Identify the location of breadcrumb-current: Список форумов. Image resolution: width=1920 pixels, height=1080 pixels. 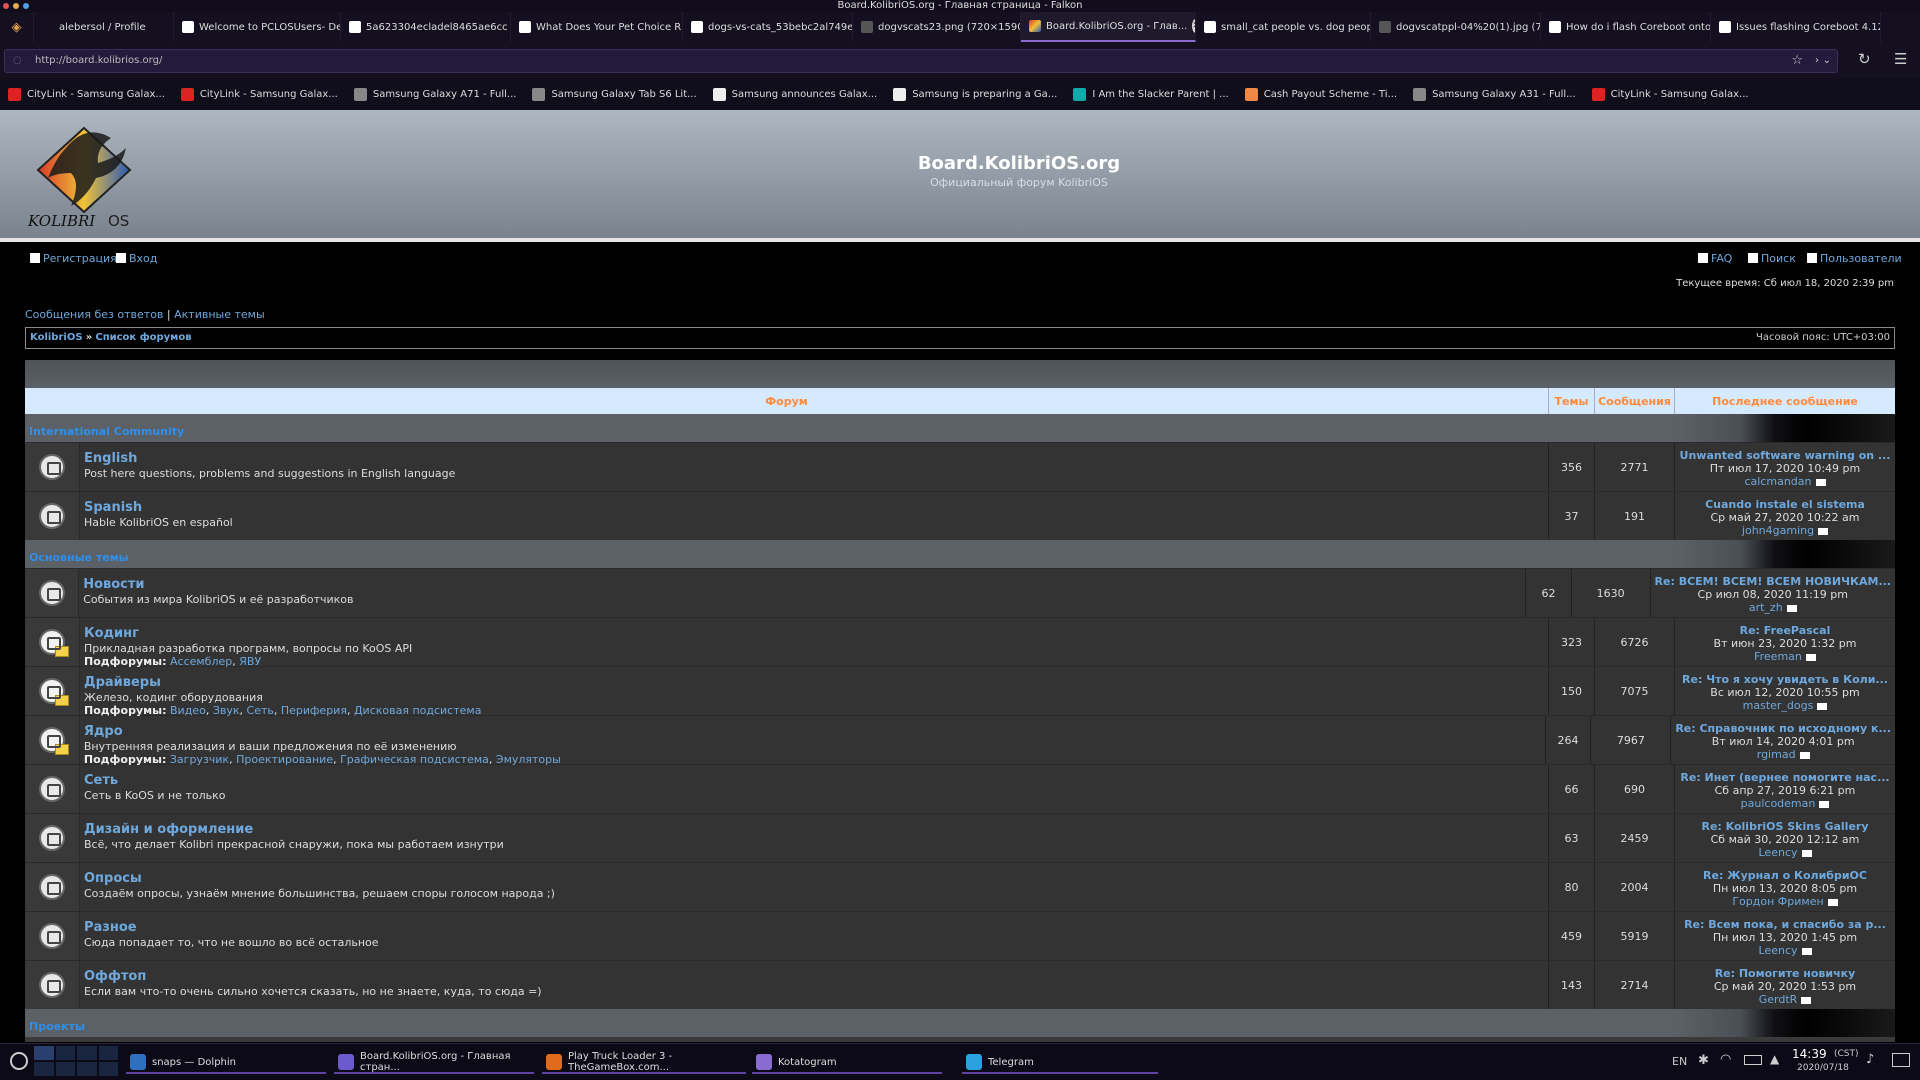
(143, 337).